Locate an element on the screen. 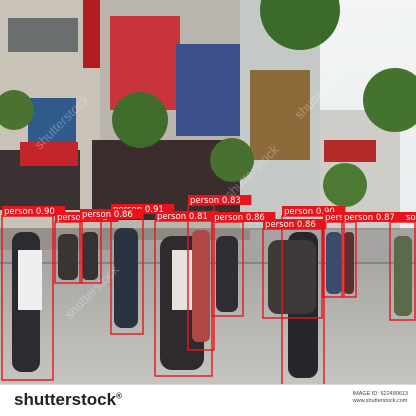 The width and height of the screenshot is (416, 416). brand-name: shutterstock is located at coordinates (65, 399).